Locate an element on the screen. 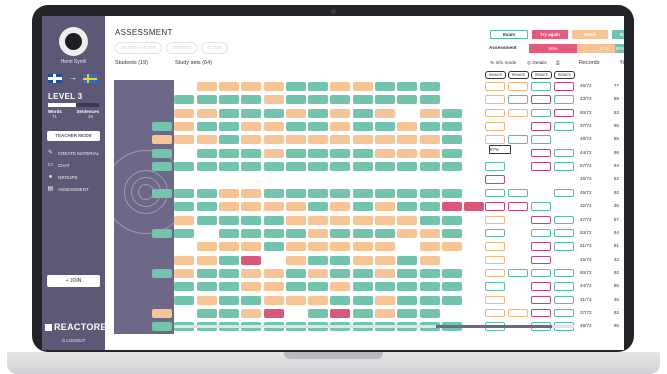 This screenshot has width=667, height=374. sidebar-item-chat: ▭ CHAT is located at coordinates (75, 165).